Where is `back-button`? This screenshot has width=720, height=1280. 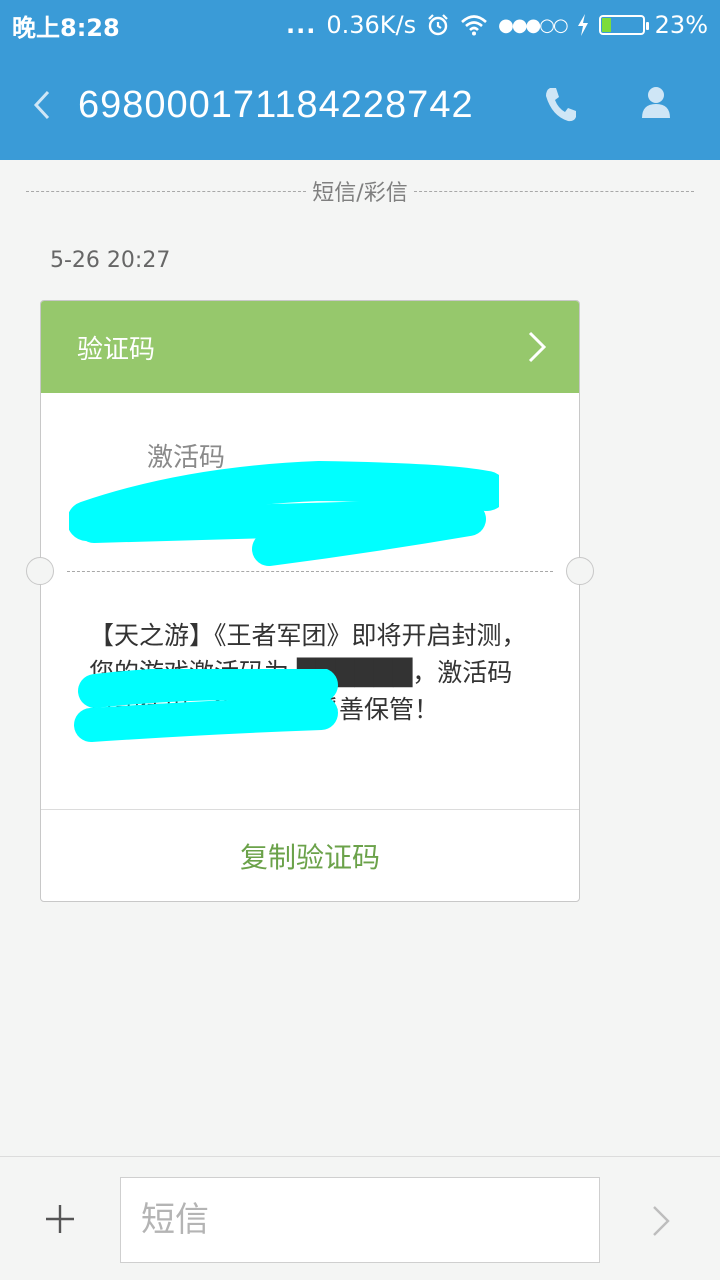 back-button is located at coordinates (42, 105).